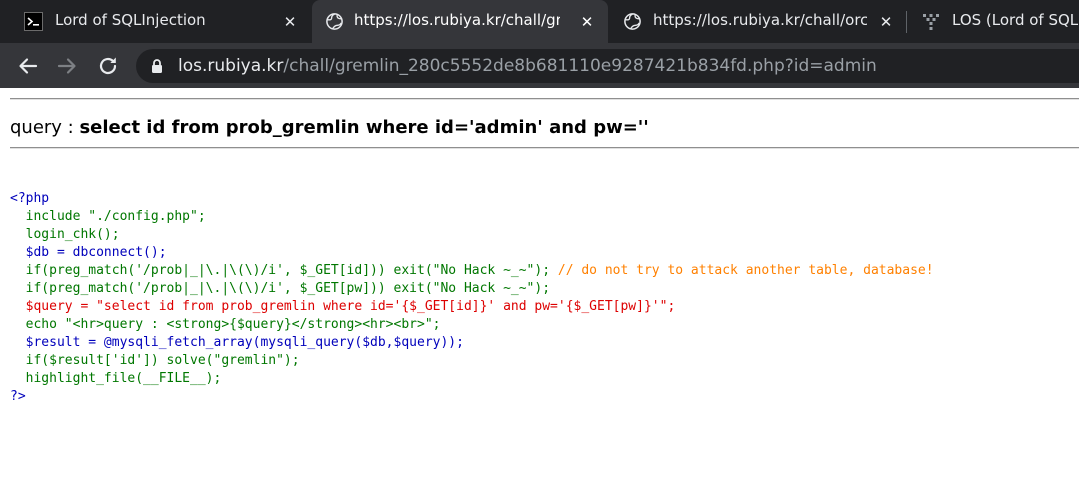 This screenshot has height=484, width=1079. Describe the element at coordinates (65, 234) in the screenshot. I see `code-line-login: login_chk();` at that location.